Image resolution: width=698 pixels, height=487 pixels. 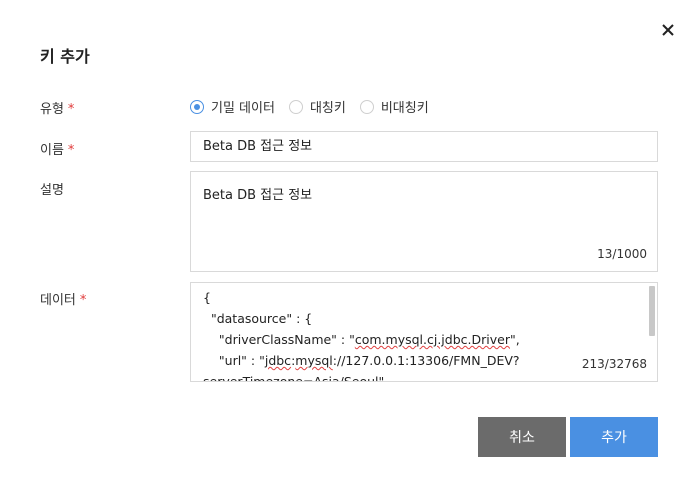 What do you see at coordinates (424, 221) in the screenshot?
I see `description-textarea: Beta DB 접근 정보 13/1000` at bounding box center [424, 221].